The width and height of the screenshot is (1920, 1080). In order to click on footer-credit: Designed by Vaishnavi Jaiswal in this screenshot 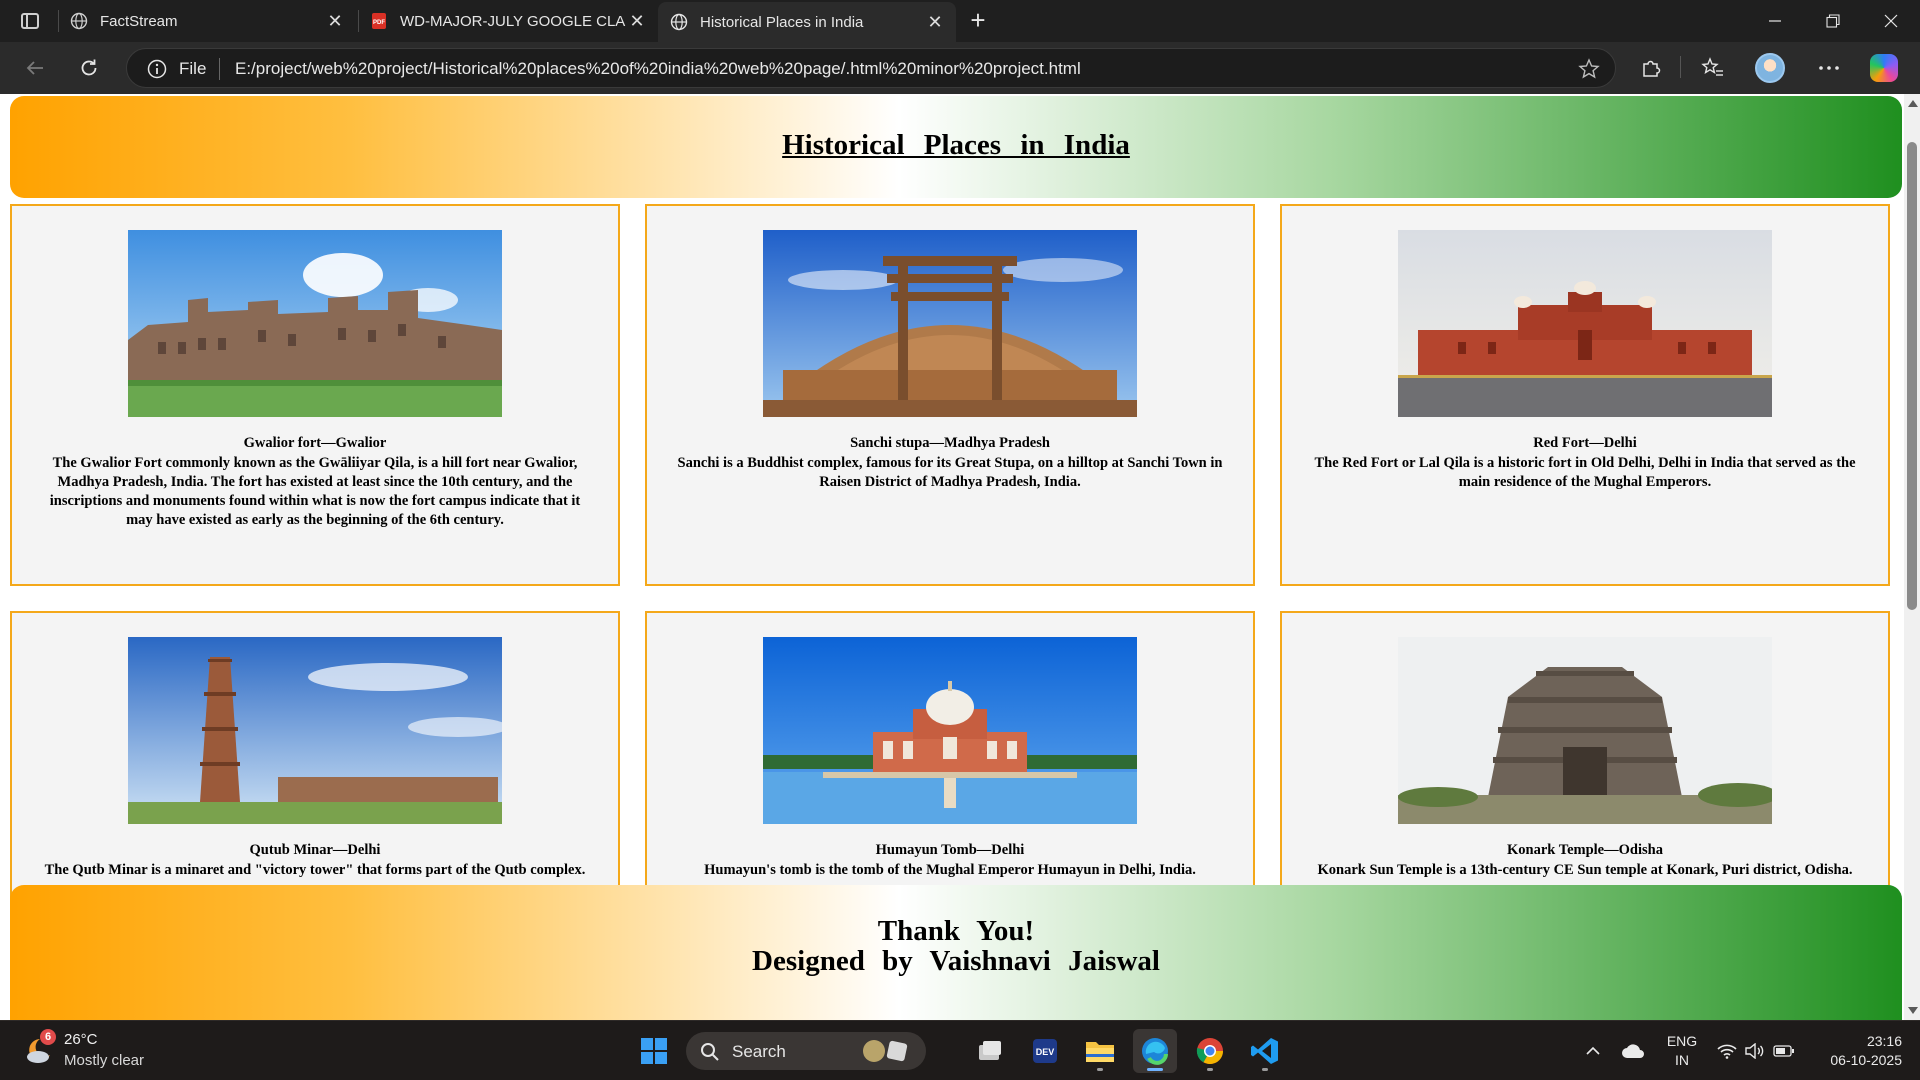, I will do `click(956, 961)`.